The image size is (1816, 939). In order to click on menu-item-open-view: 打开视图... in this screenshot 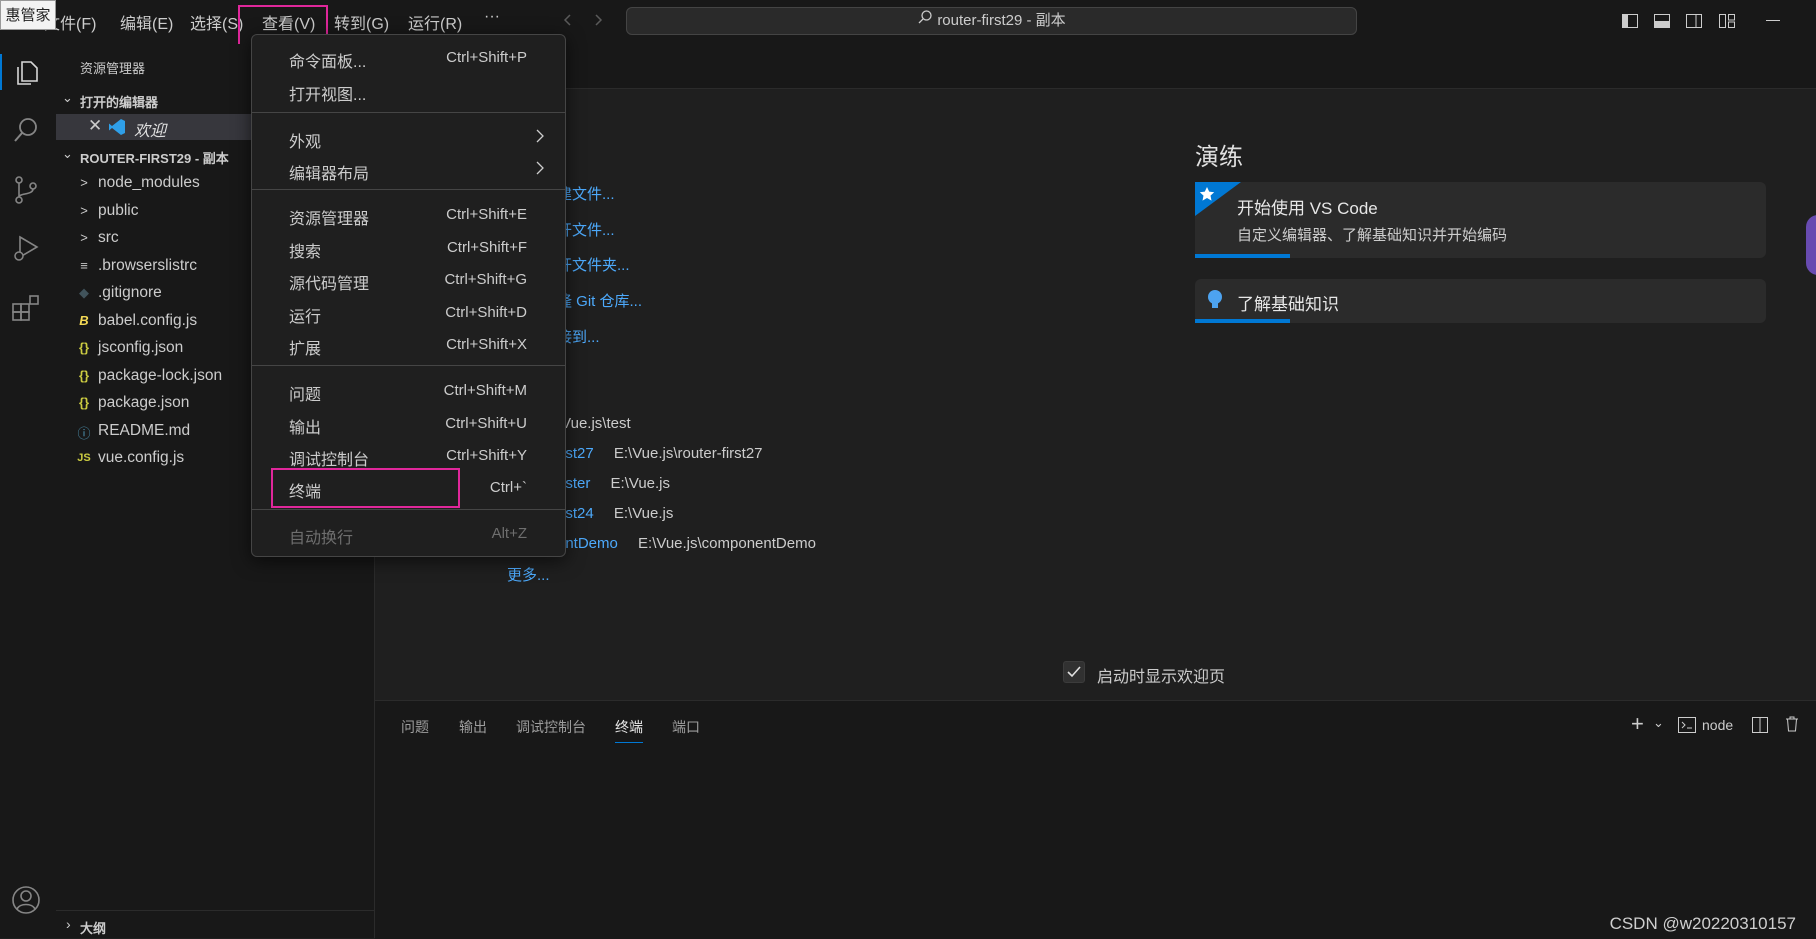, I will do `click(408, 91)`.